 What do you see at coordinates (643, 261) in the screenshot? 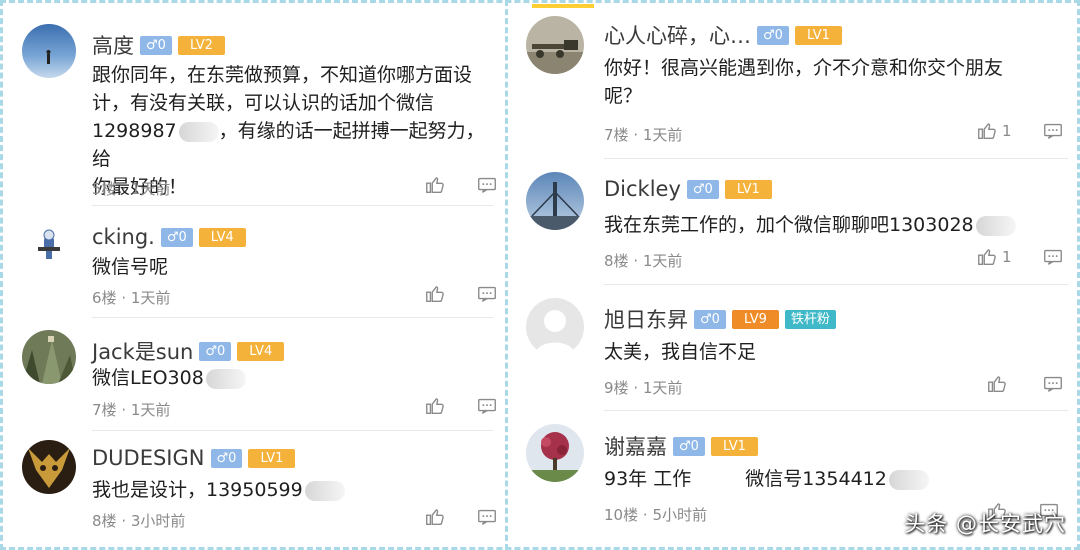
I see `comment-meta: 8楼 · 1天前` at bounding box center [643, 261].